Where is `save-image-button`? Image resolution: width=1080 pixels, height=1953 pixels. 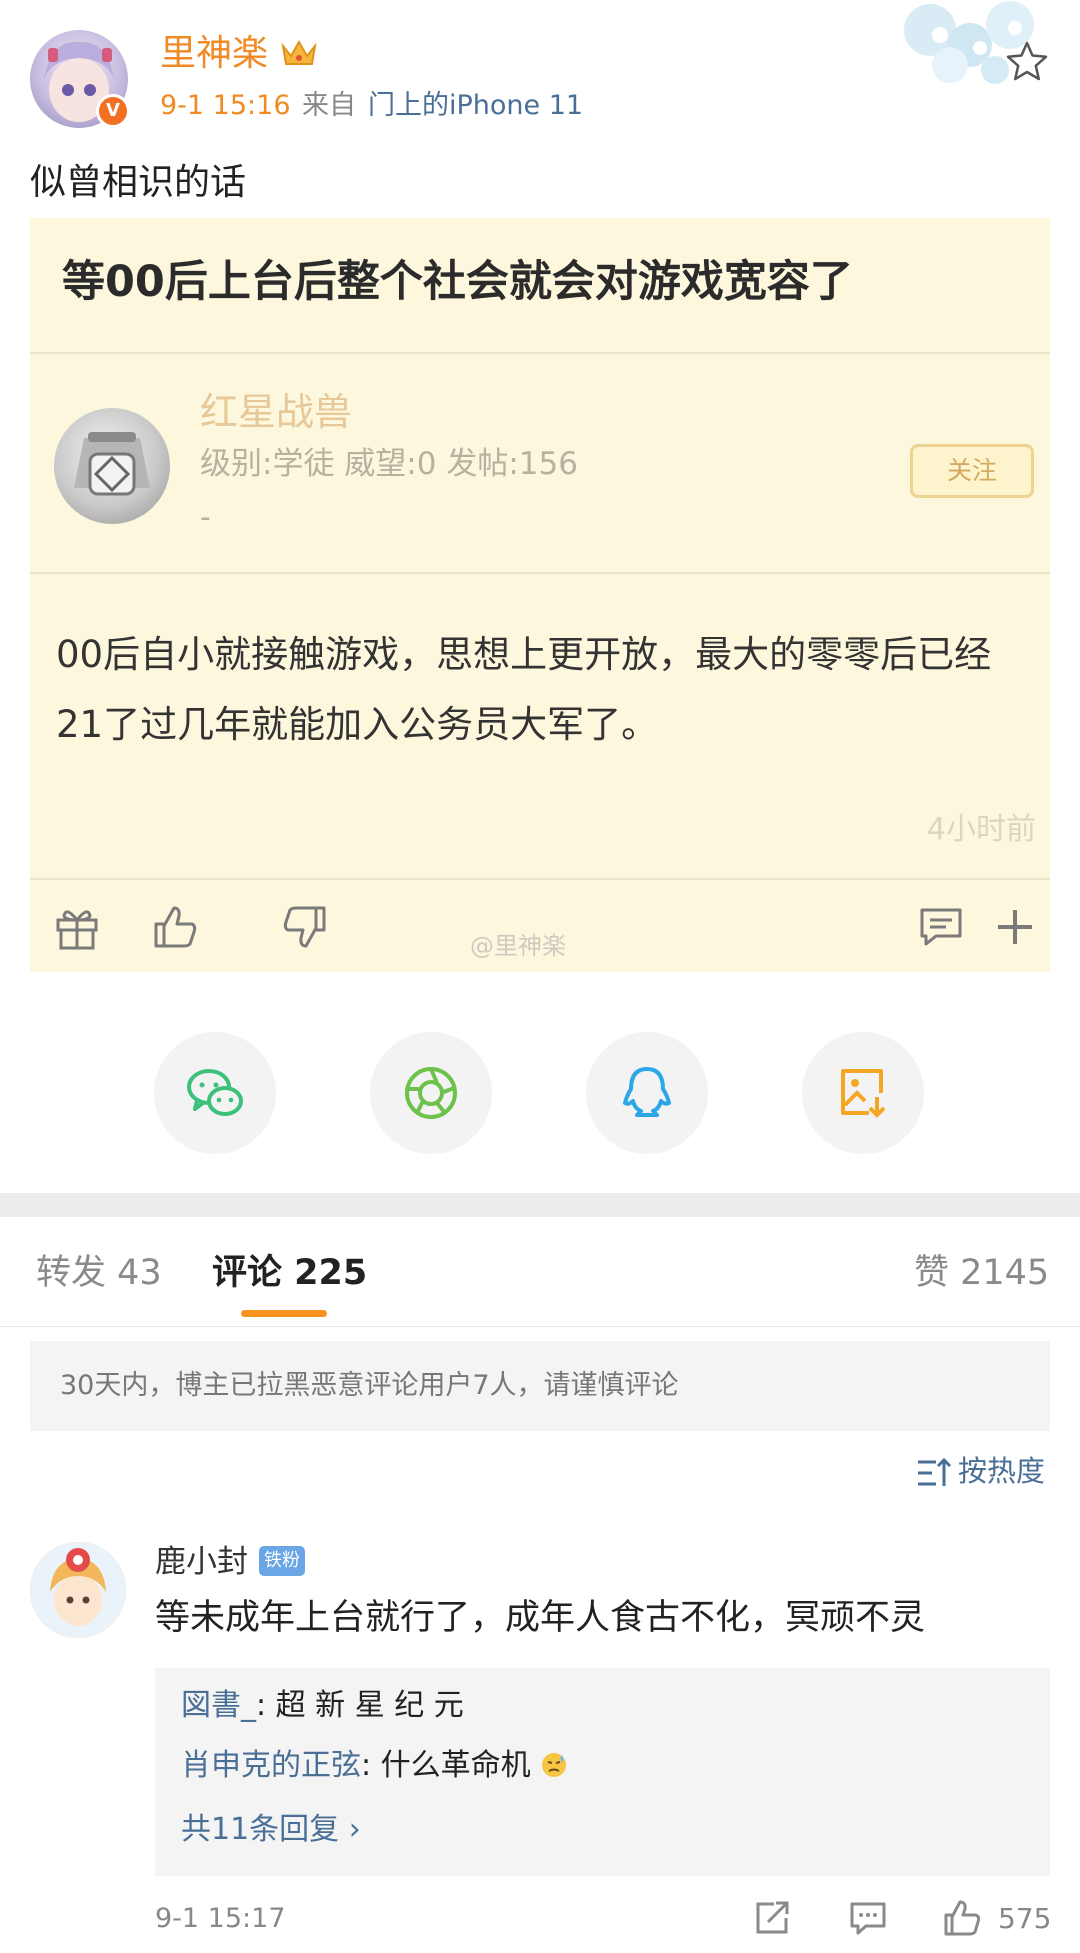
save-image-button is located at coordinates (863, 1093).